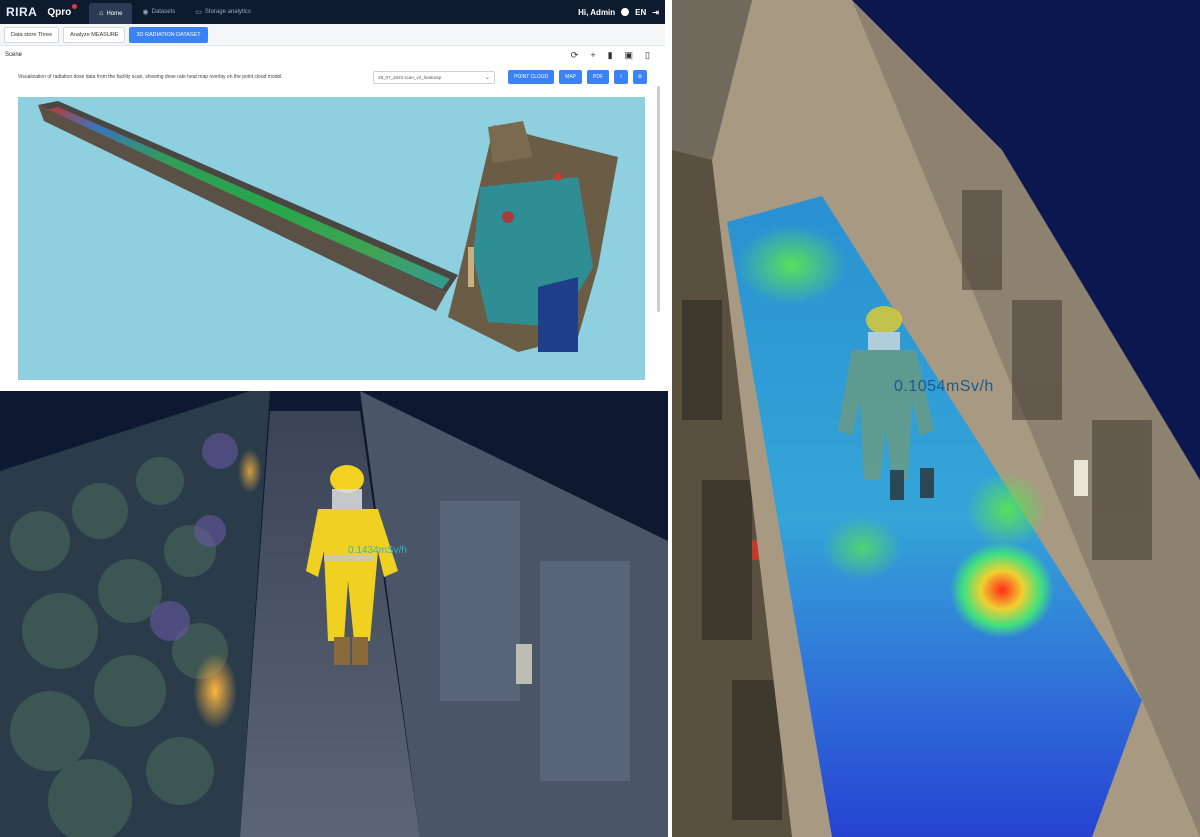 This screenshot has width=1200, height=837. What do you see at coordinates (14, 55) in the screenshot?
I see `section-title: Scene` at bounding box center [14, 55].